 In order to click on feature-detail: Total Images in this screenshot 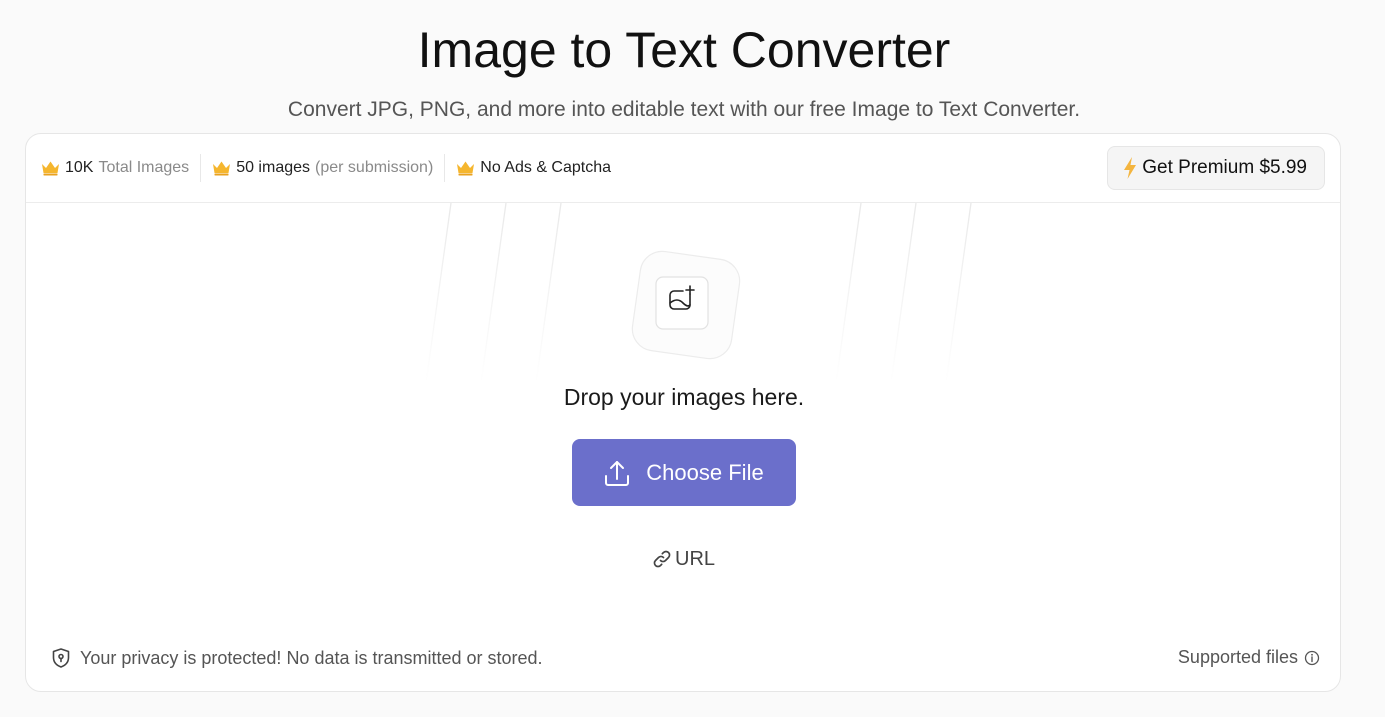, I will do `click(144, 167)`.